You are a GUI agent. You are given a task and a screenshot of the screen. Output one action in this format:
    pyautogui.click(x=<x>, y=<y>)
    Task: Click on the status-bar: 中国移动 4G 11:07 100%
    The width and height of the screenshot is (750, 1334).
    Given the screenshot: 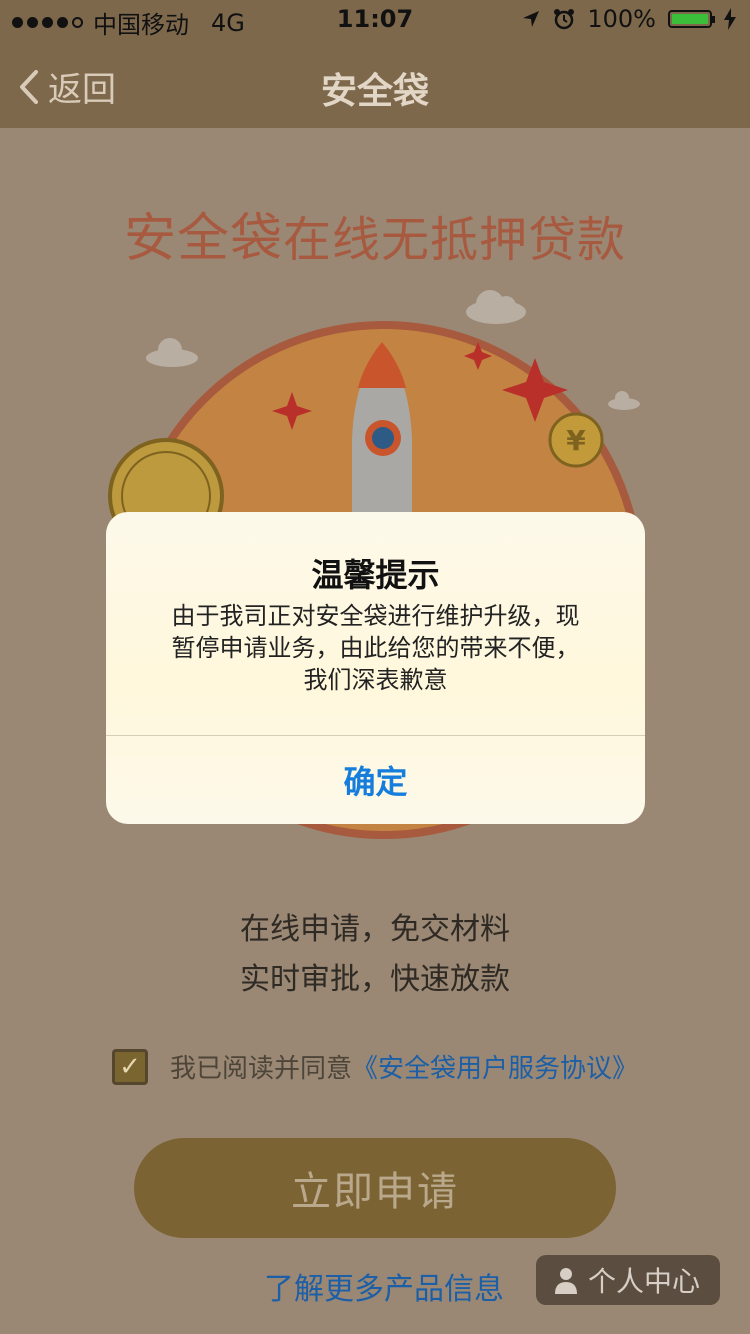 What is the action you would take?
    pyautogui.click(x=375, y=20)
    